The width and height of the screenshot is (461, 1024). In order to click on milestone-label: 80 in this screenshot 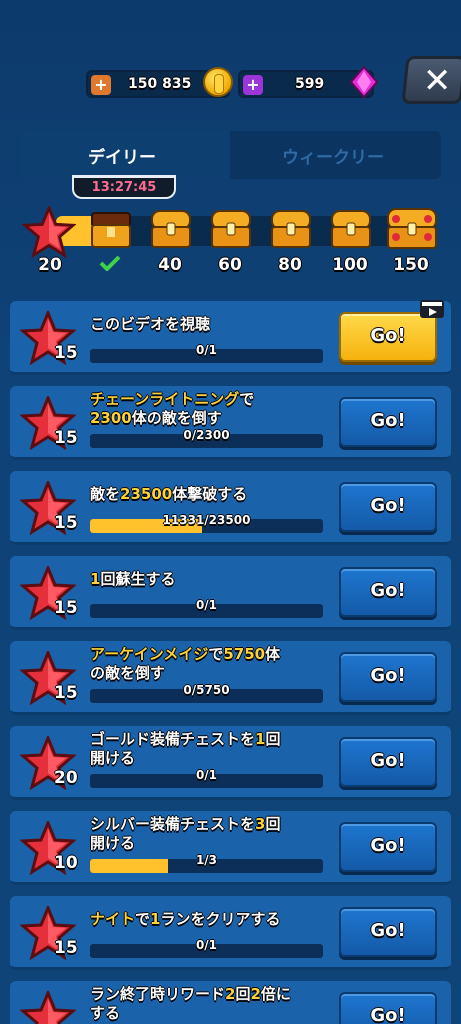, I will do `click(290, 265)`.